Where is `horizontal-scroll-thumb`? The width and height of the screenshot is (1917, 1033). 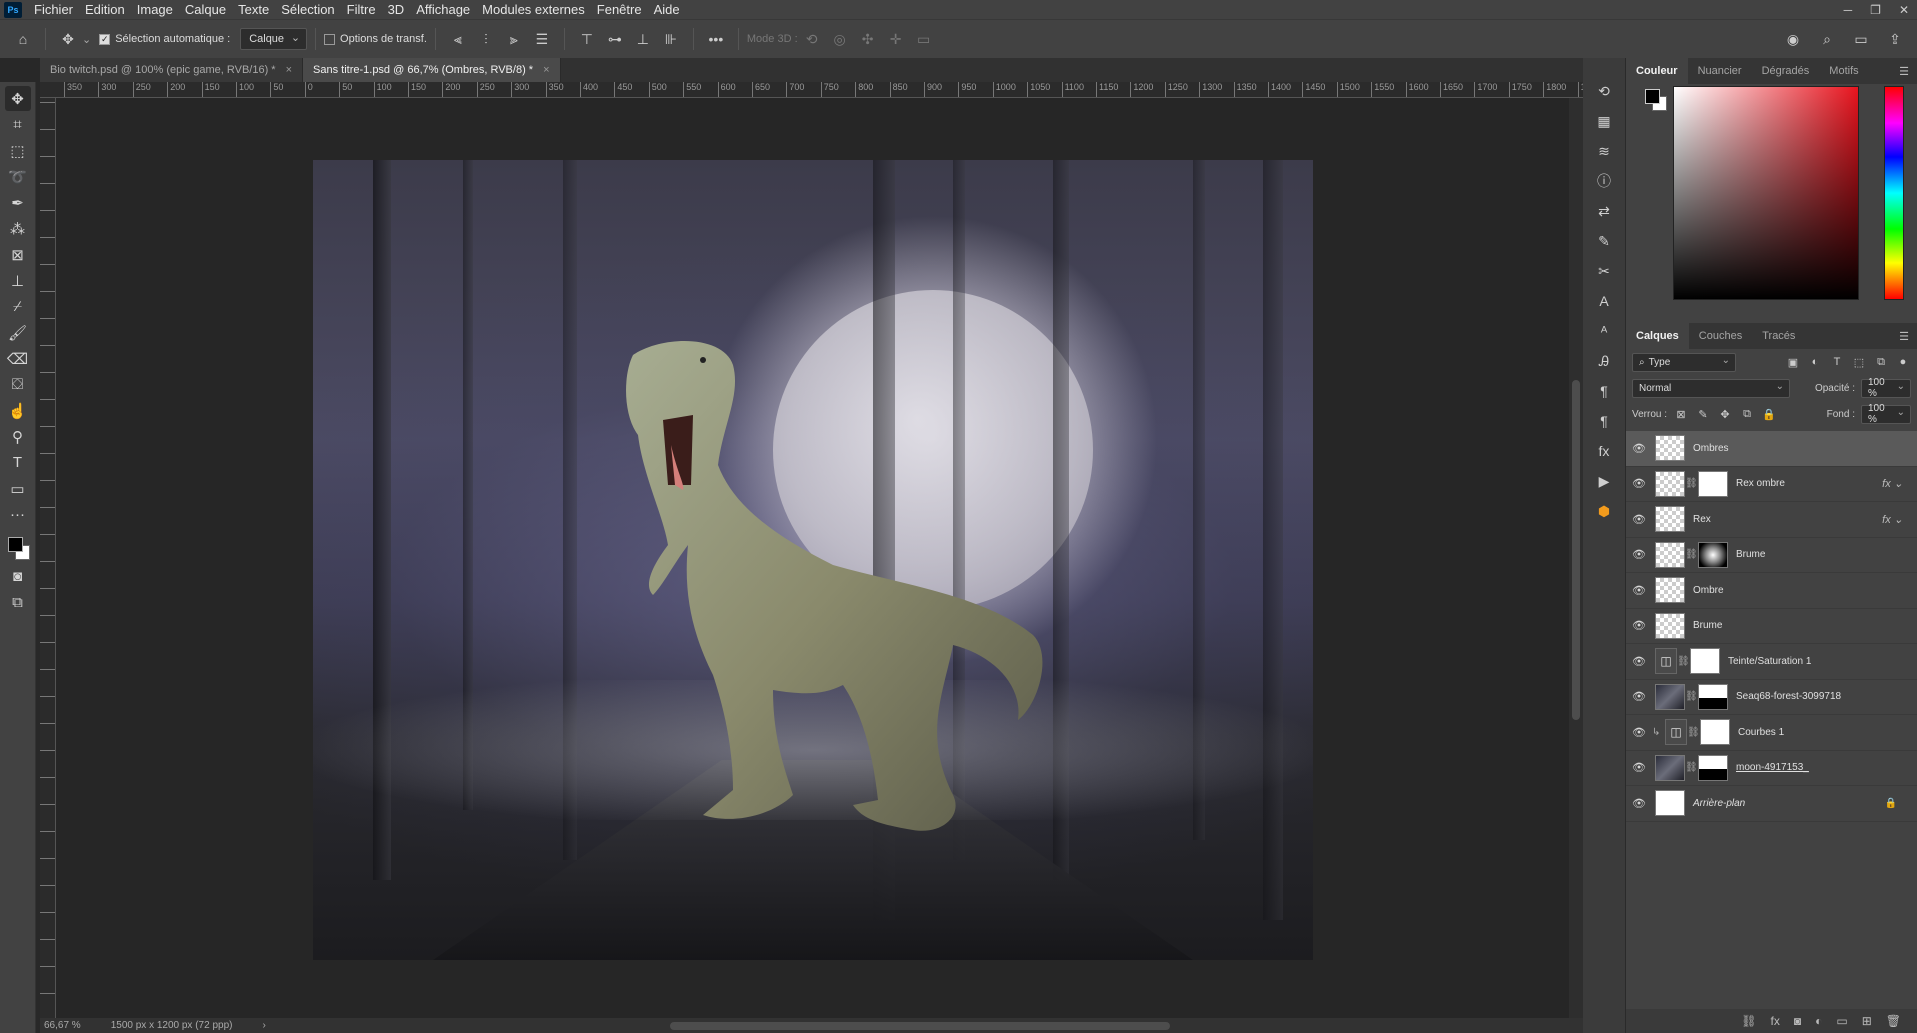 horizontal-scroll-thumb is located at coordinates (920, 1026).